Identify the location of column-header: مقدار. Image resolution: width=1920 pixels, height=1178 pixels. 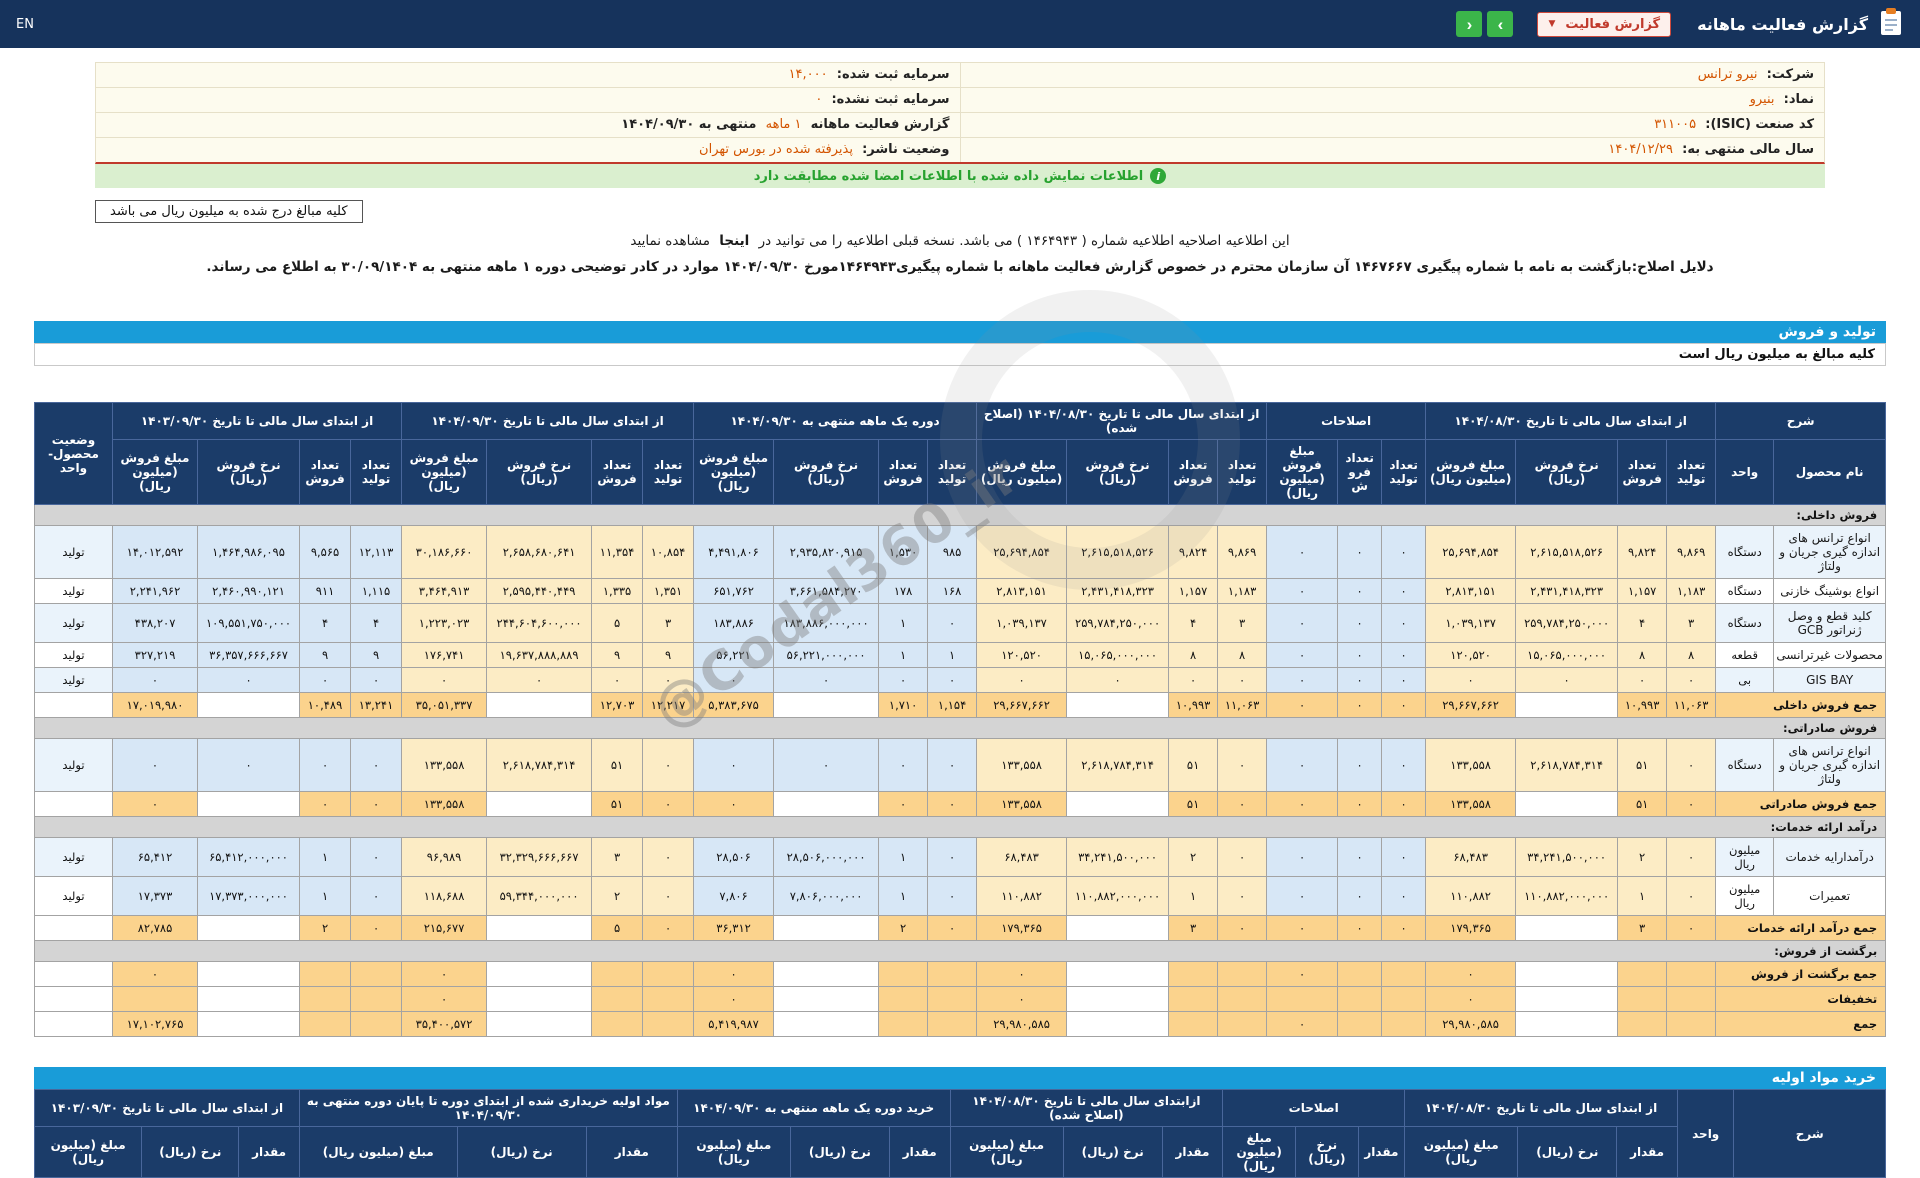
(1647, 1152).